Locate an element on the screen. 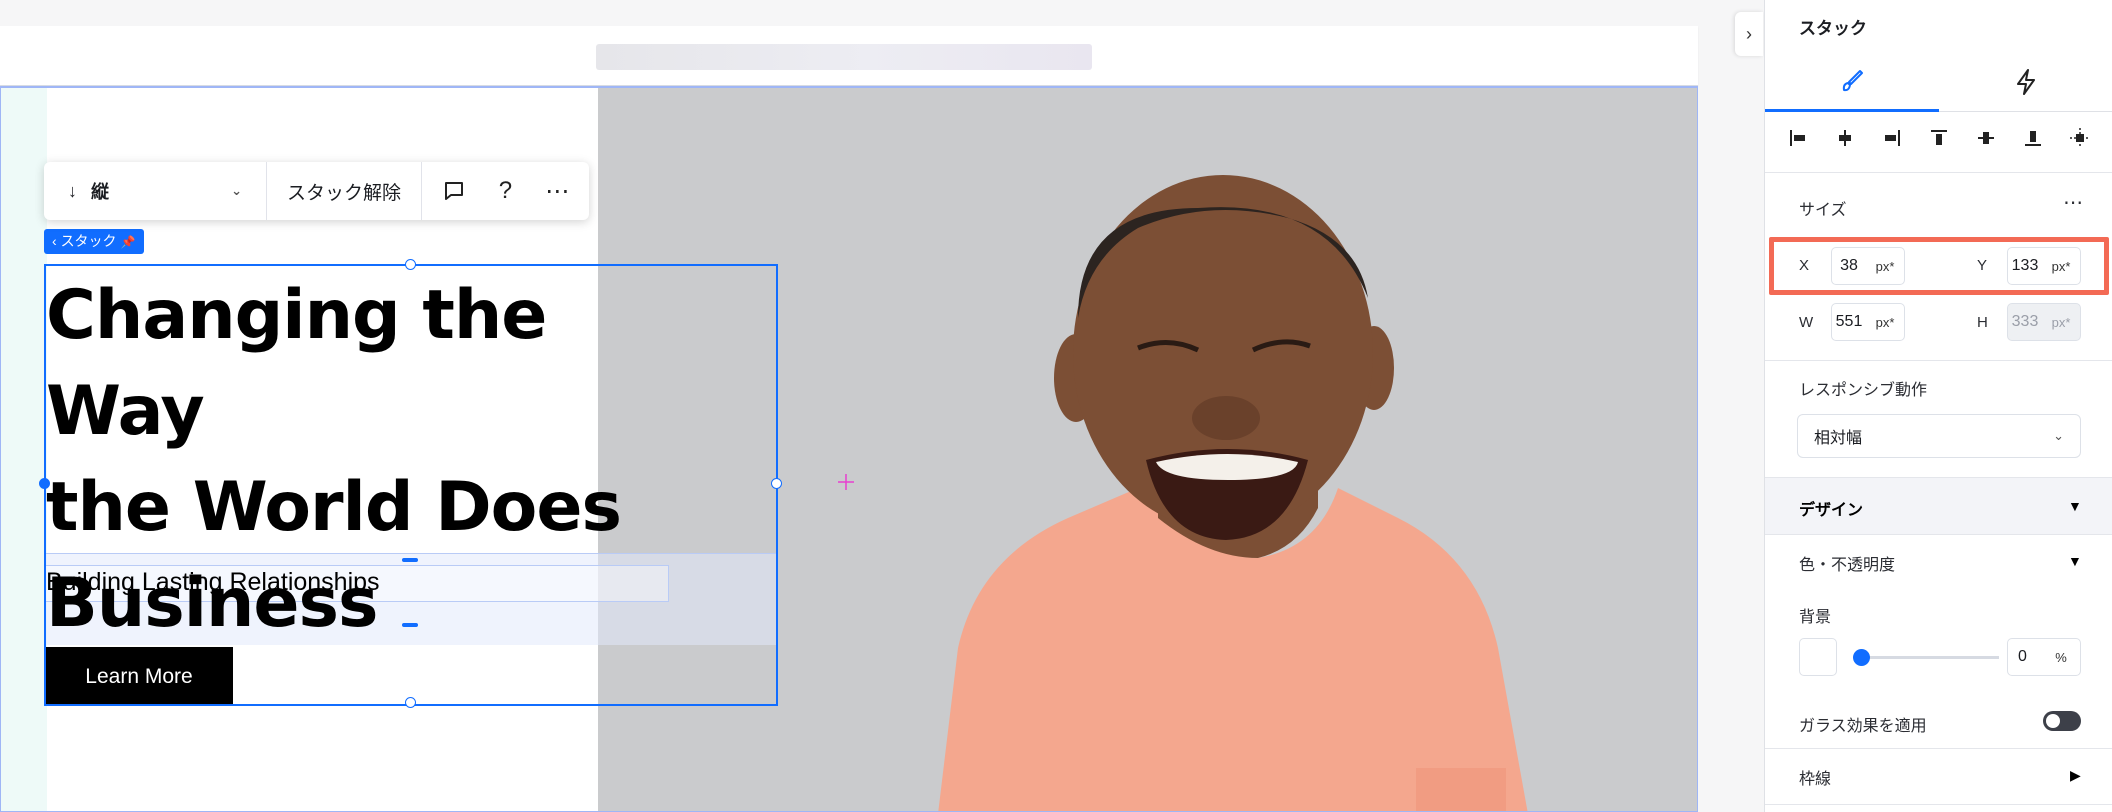  url-placeholder-bar is located at coordinates (844, 57).